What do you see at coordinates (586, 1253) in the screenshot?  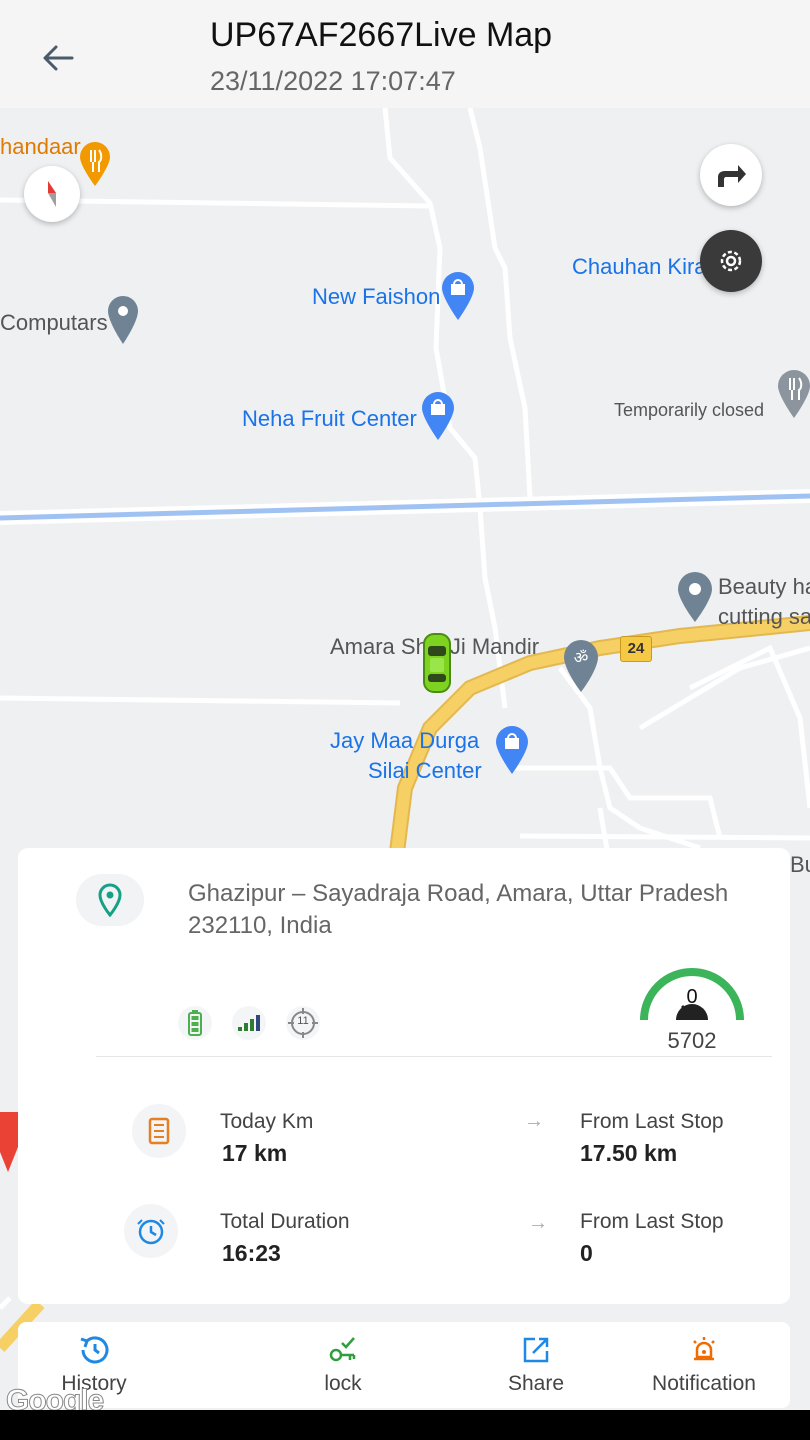 I see `from-last-stop-duration-value: 0` at bounding box center [586, 1253].